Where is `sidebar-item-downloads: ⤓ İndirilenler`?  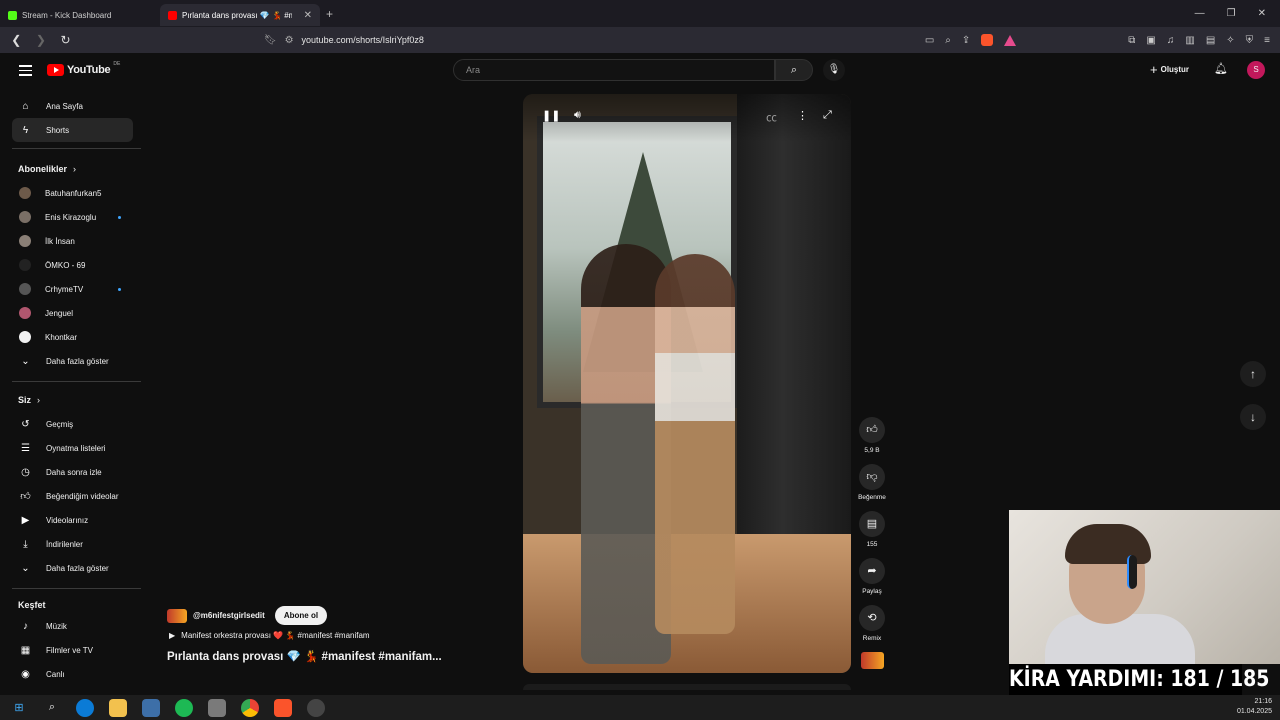
sidebar-item-downloads: ⤓ İndirilenler is located at coordinates (72, 544).